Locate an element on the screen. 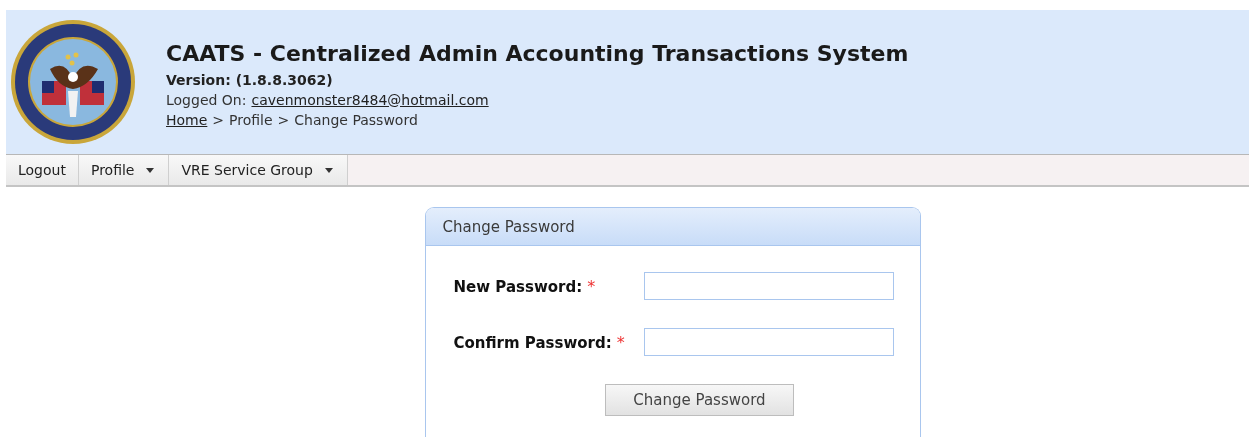  breadcrumb-link: Home is located at coordinates (187, 119).